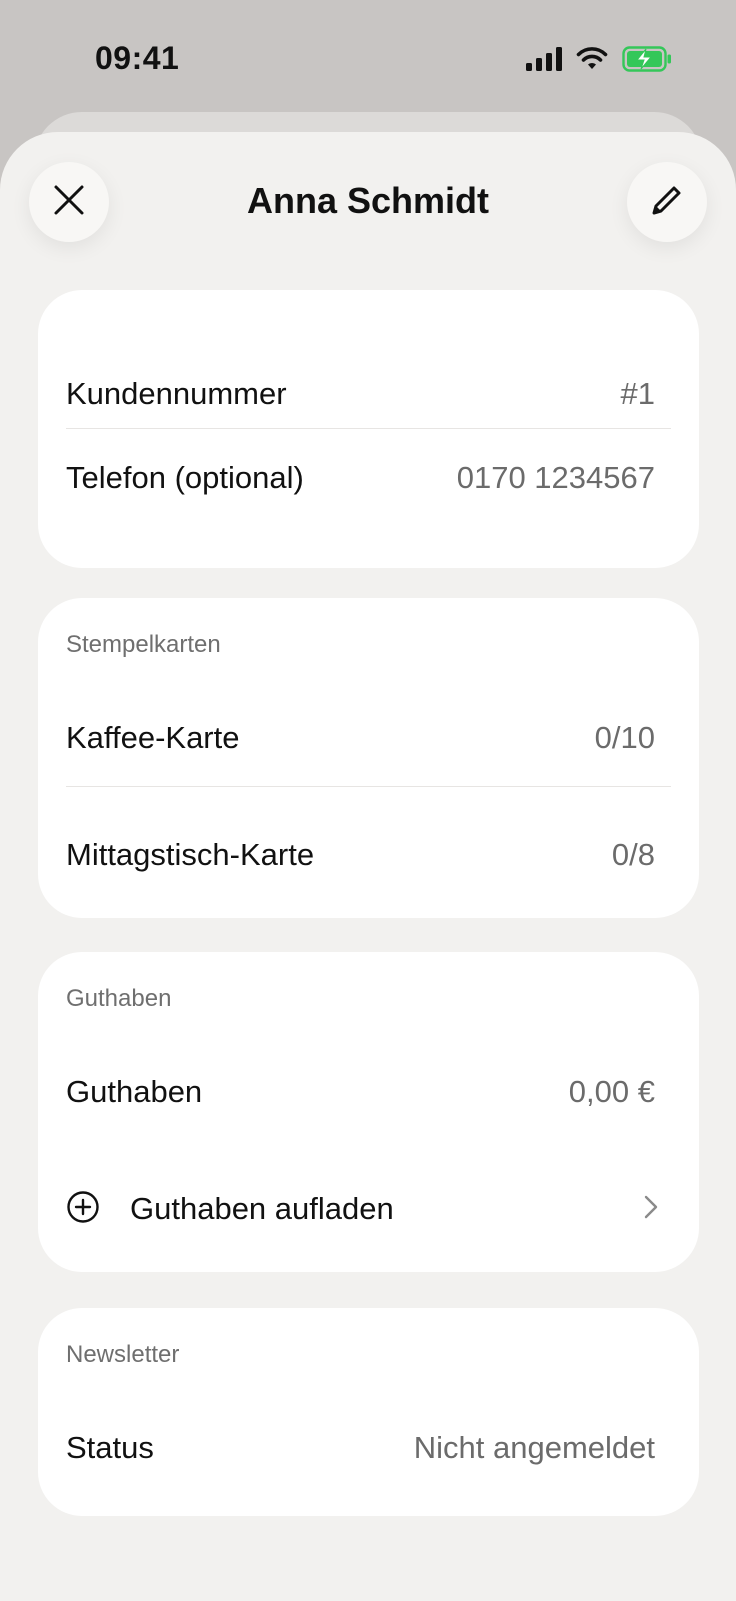 This screenshot has width=736, height=1601. Describe the element at coordinates (368, 60) in the screenshot. I see `status-bar: 09:41` at that location.